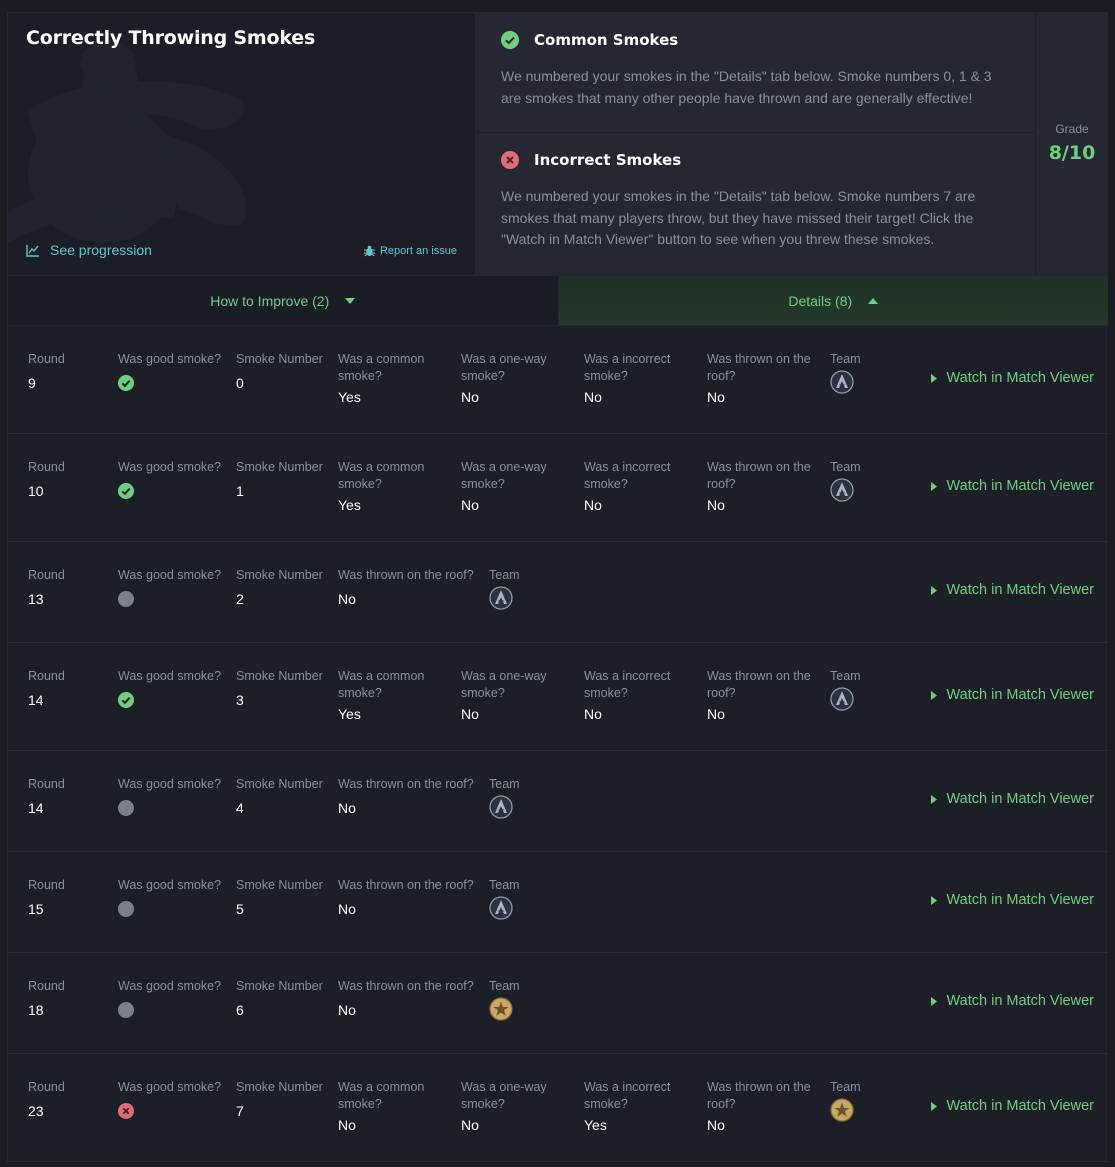  What do you see at coordinates (394, 1106) in the screenshot?
I see `common-smoke-cell: Was a common smoke? No` at bounding box center [394, 1106].